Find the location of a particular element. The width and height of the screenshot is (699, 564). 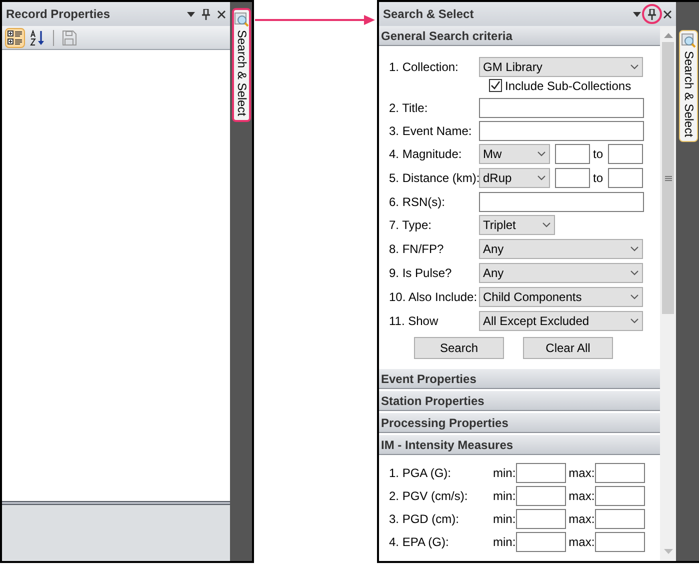

field-label: 6. RSN(s): is located at coordinates (417, 202).